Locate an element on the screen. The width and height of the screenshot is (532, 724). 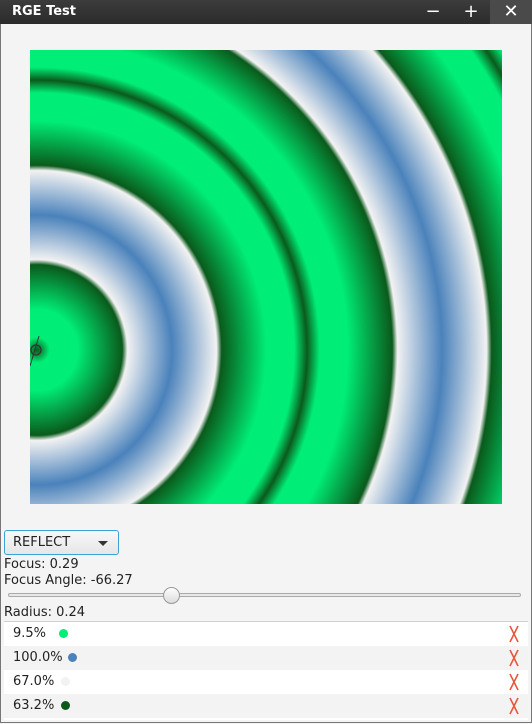
stop-percent: 67.0% is located at coordinates (34, 681).